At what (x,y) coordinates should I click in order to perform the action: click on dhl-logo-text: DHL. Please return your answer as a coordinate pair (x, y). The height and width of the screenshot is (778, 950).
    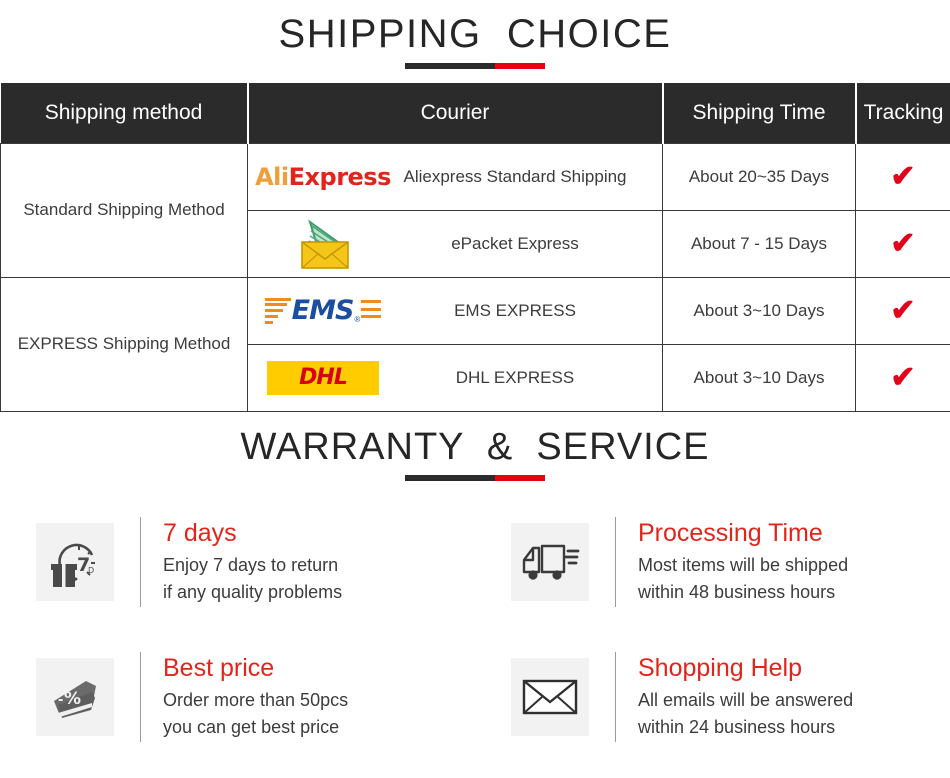
    Looking at the image, I should click on (323, 377).